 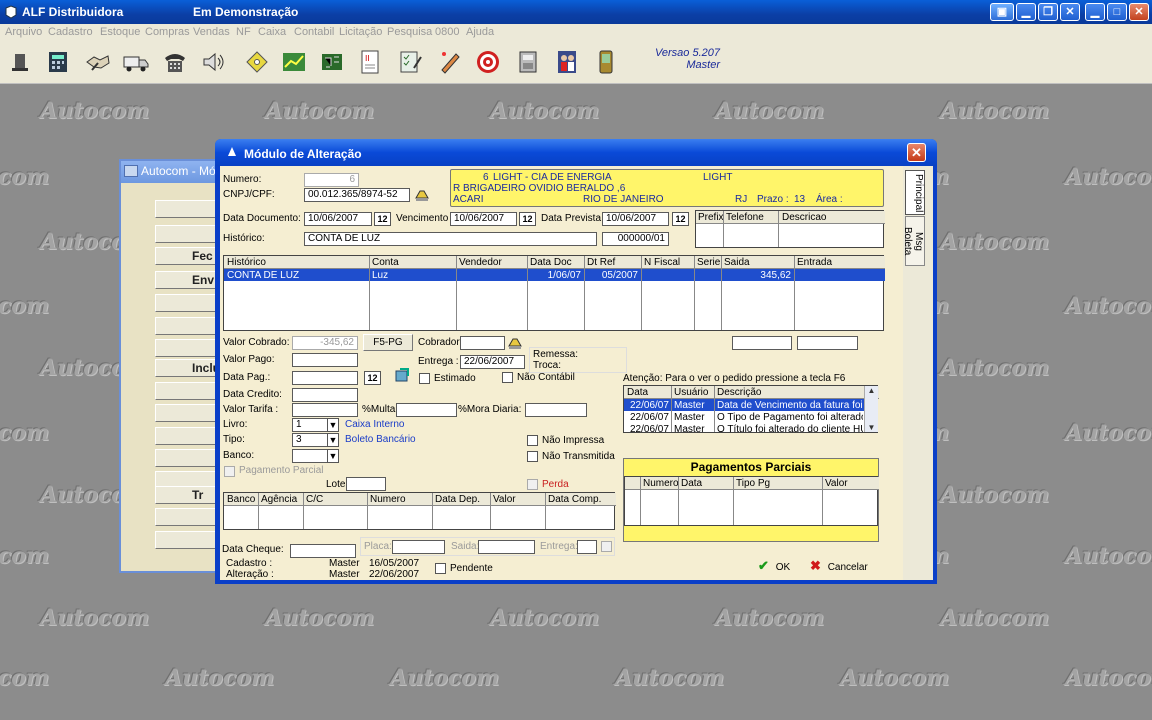 What do you see at coordinates (737, 262) in the screenshot?
I see `column-header: Saida` at bounding box center [737, 262].